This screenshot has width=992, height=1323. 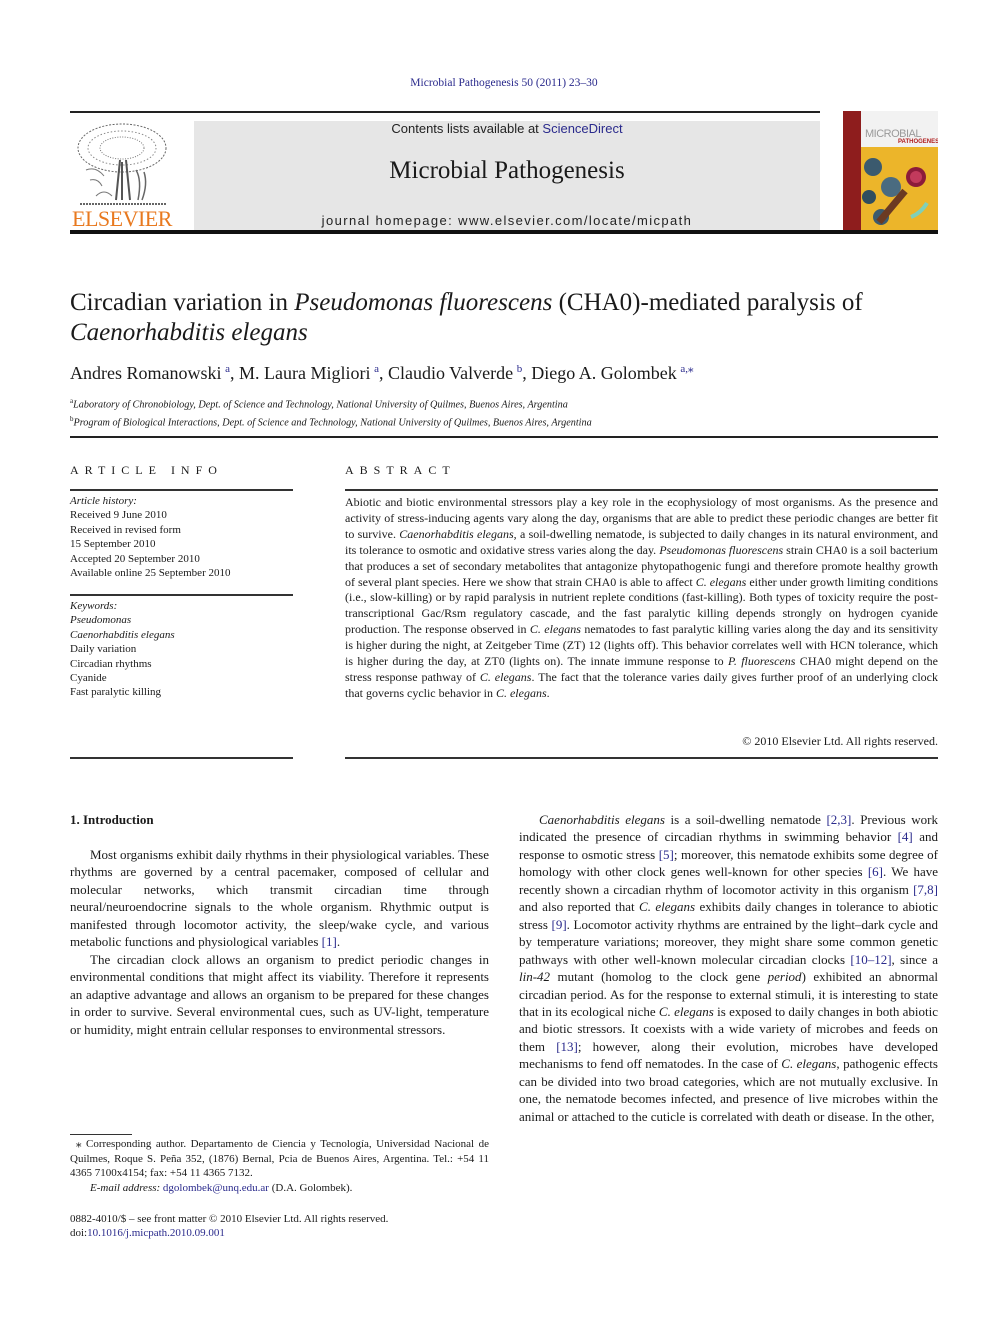 What do you see at coordinates (445, 112) in the screenshot?
I see `header-rule` at bounding box center [445, 112].